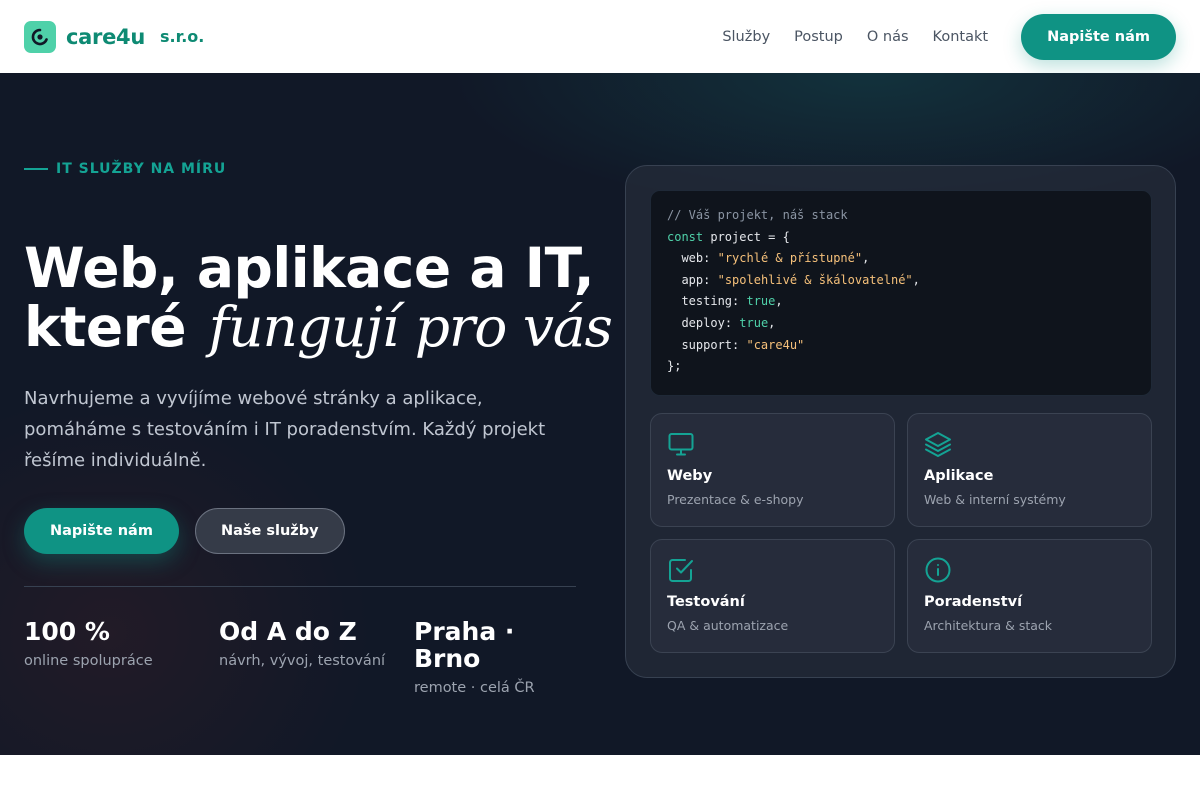 The height and width of the screenshot is (800, 1200). Describe the element at coordinates (728, 625) in the screenshot. I see `service-subtitle: QA & automatizace` at that location.